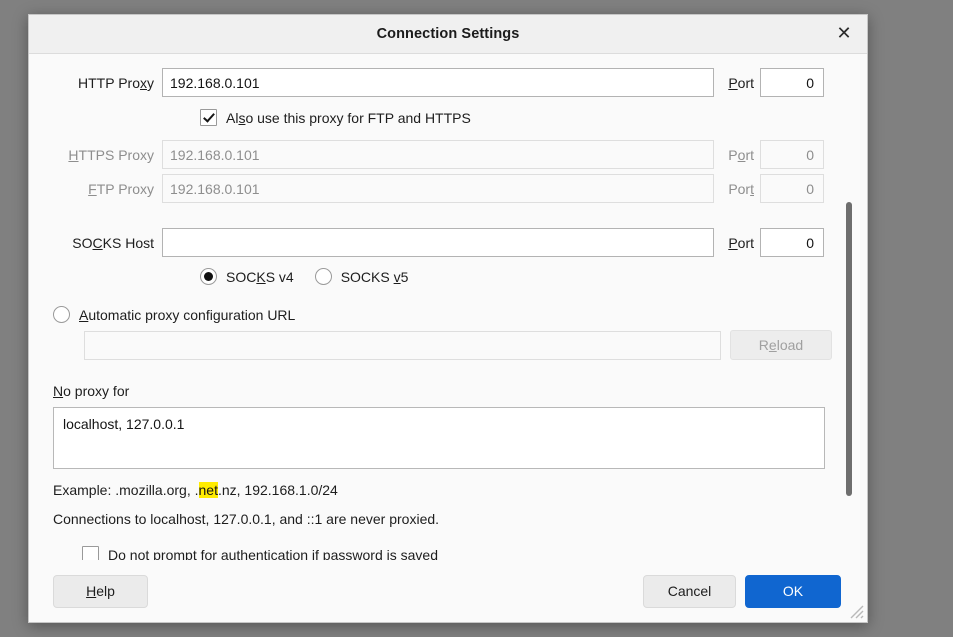 This screenshot has height=637, width=953. What do you see at coordinates (781, 345) in the screenshot?
I see `reload-button: Reload` at bounding box center [781, 345].